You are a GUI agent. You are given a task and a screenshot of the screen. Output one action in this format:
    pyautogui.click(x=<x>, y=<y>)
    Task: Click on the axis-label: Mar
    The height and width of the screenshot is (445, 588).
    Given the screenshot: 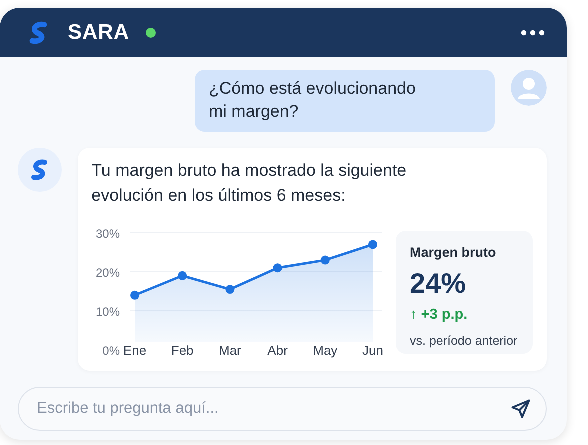 What is the action you would take?
    pyautogui.click(x=230, y=350)
    